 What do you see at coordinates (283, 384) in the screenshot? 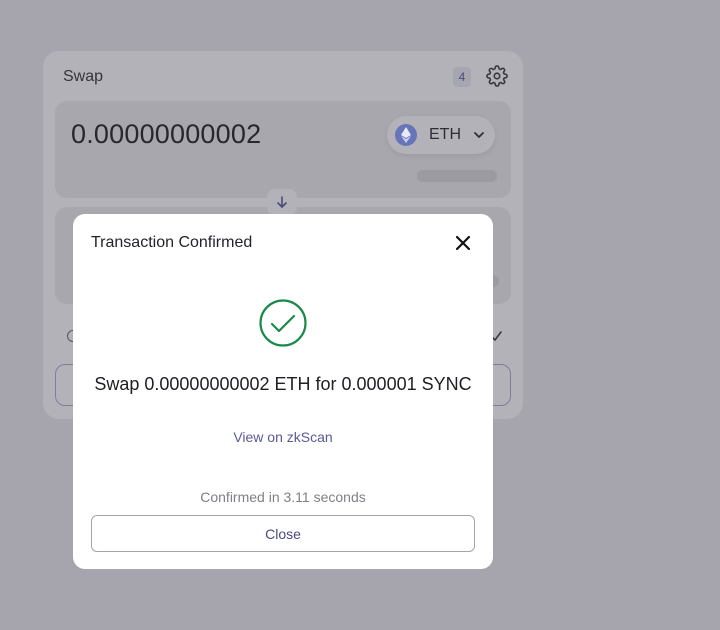
I see `swap-summary: Swap 0.00000000002 ETH for 0.000001 SYNC` at bounding box center [283, 384].